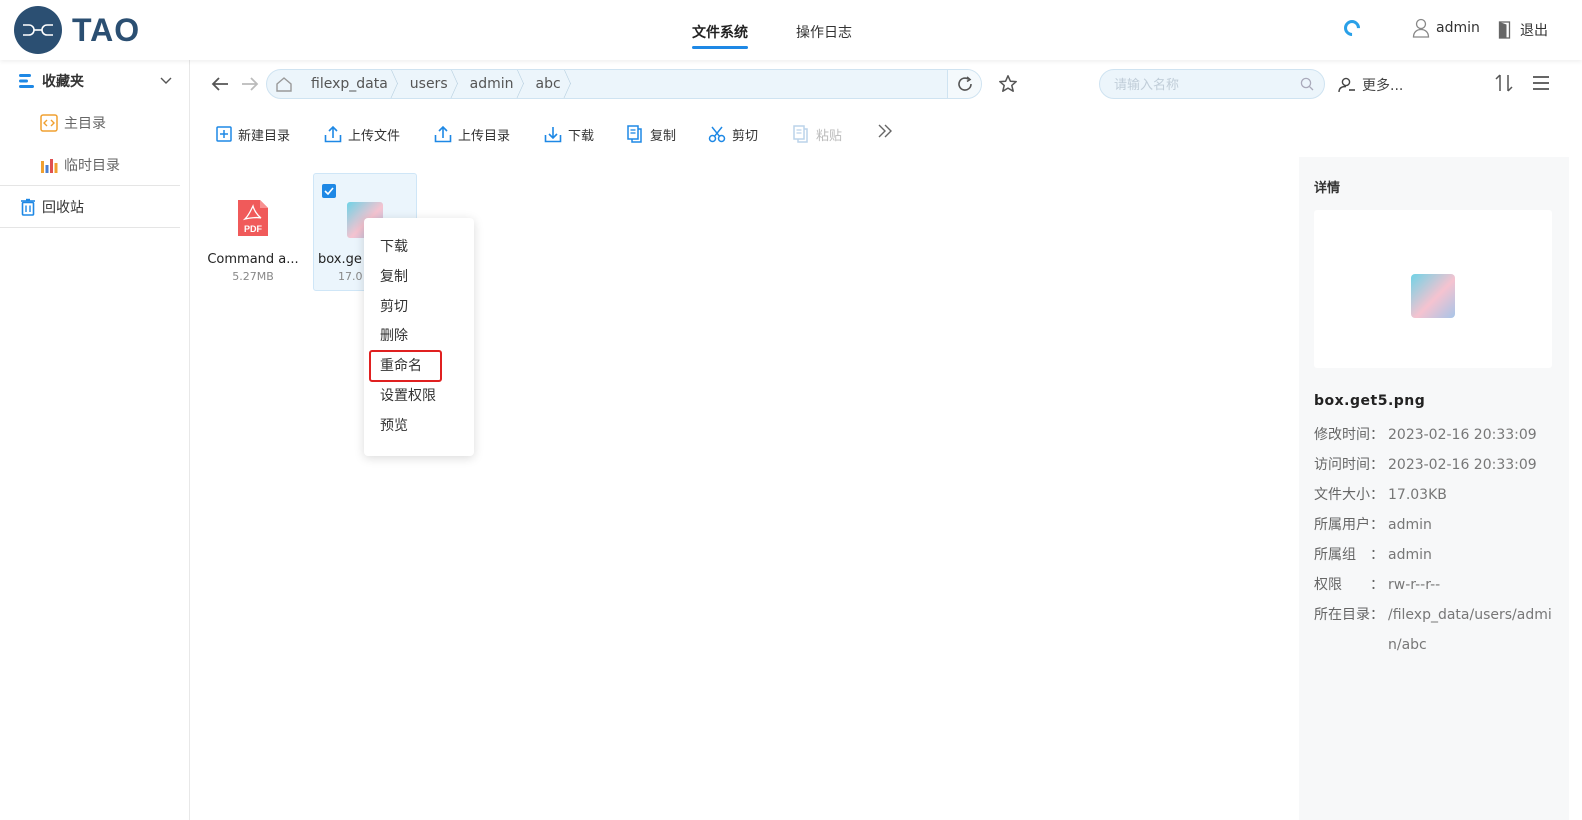 This screenshot has width=1582, height=820. I want to click on details-row-directory: 所在目录： /filexp_data/users/admin/abc, so click(1436, 630).